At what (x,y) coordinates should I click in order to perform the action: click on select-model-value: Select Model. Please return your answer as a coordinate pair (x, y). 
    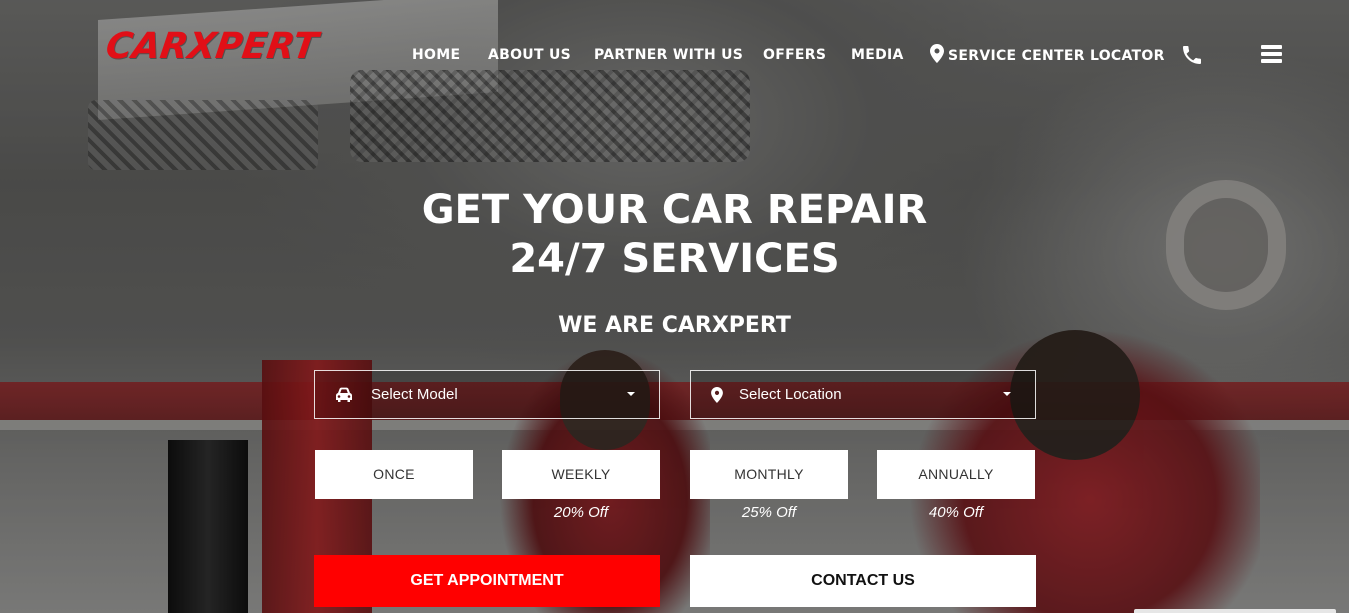
    Looking at the image, I should click on (414, 394).